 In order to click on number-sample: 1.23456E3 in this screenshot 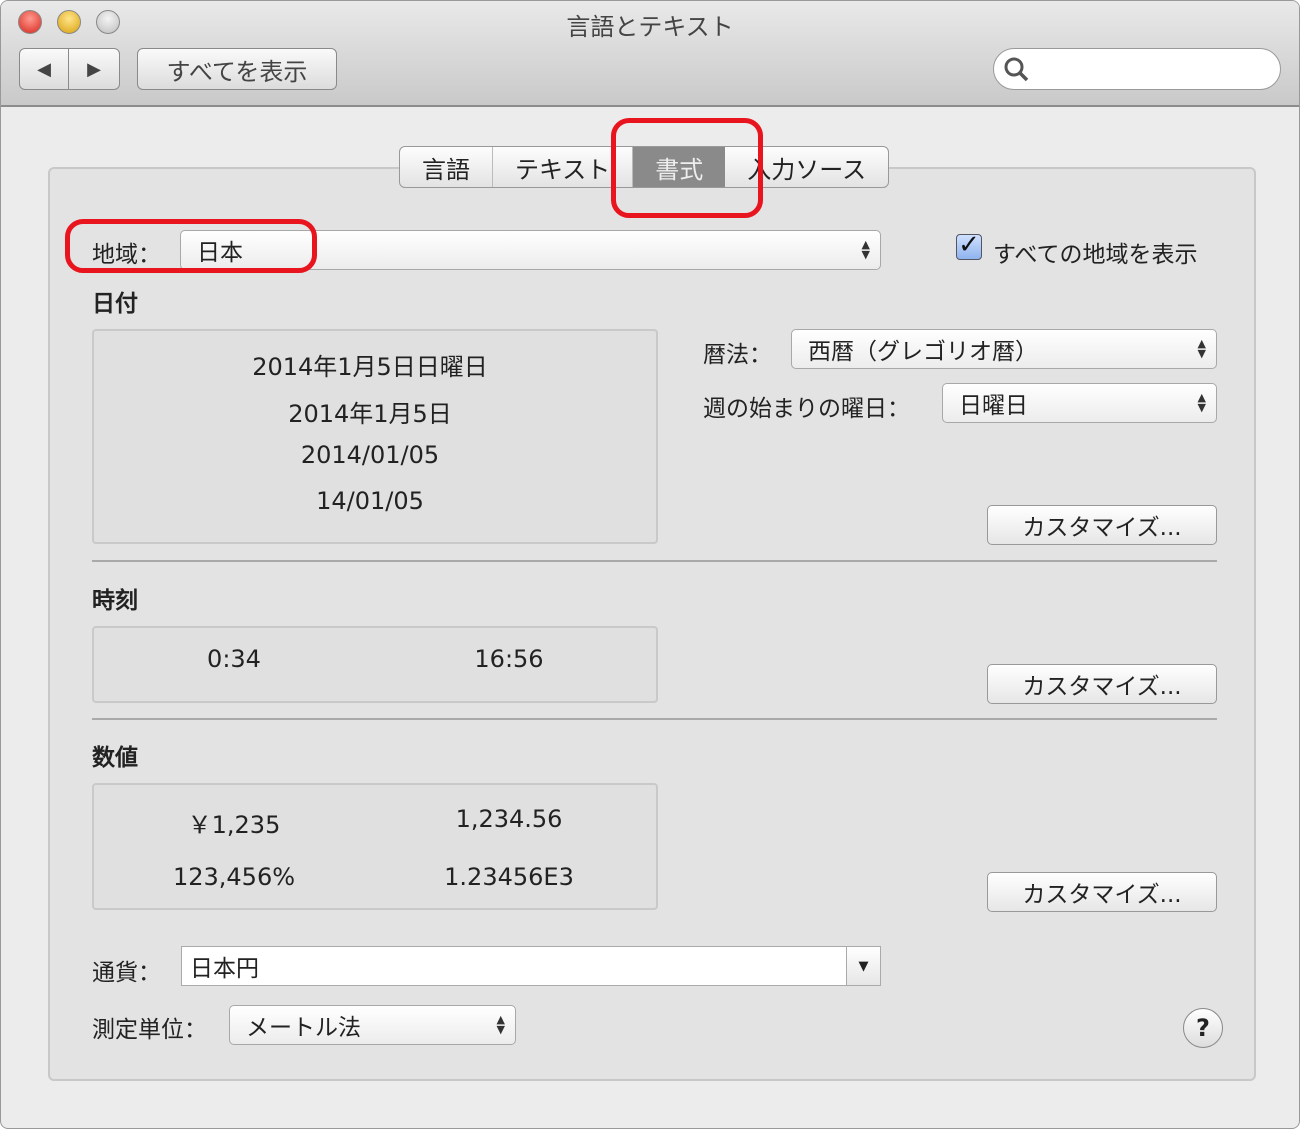, I will do `click(509, 877)`.